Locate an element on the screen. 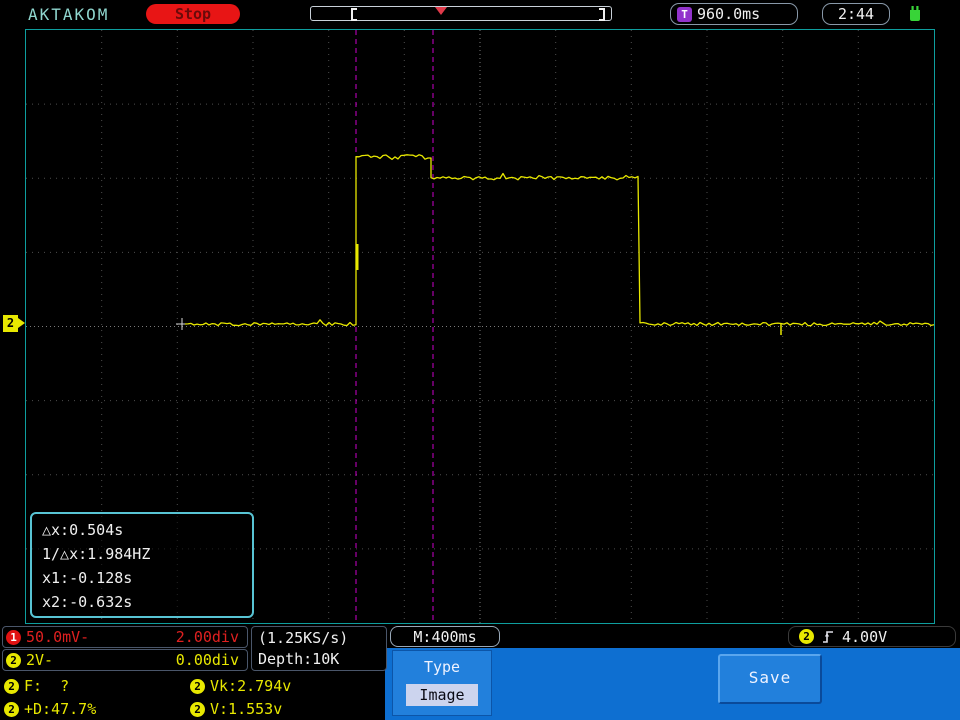  ch1-volts-per-div: 50.0mV- is located at coordinates (58, 637).